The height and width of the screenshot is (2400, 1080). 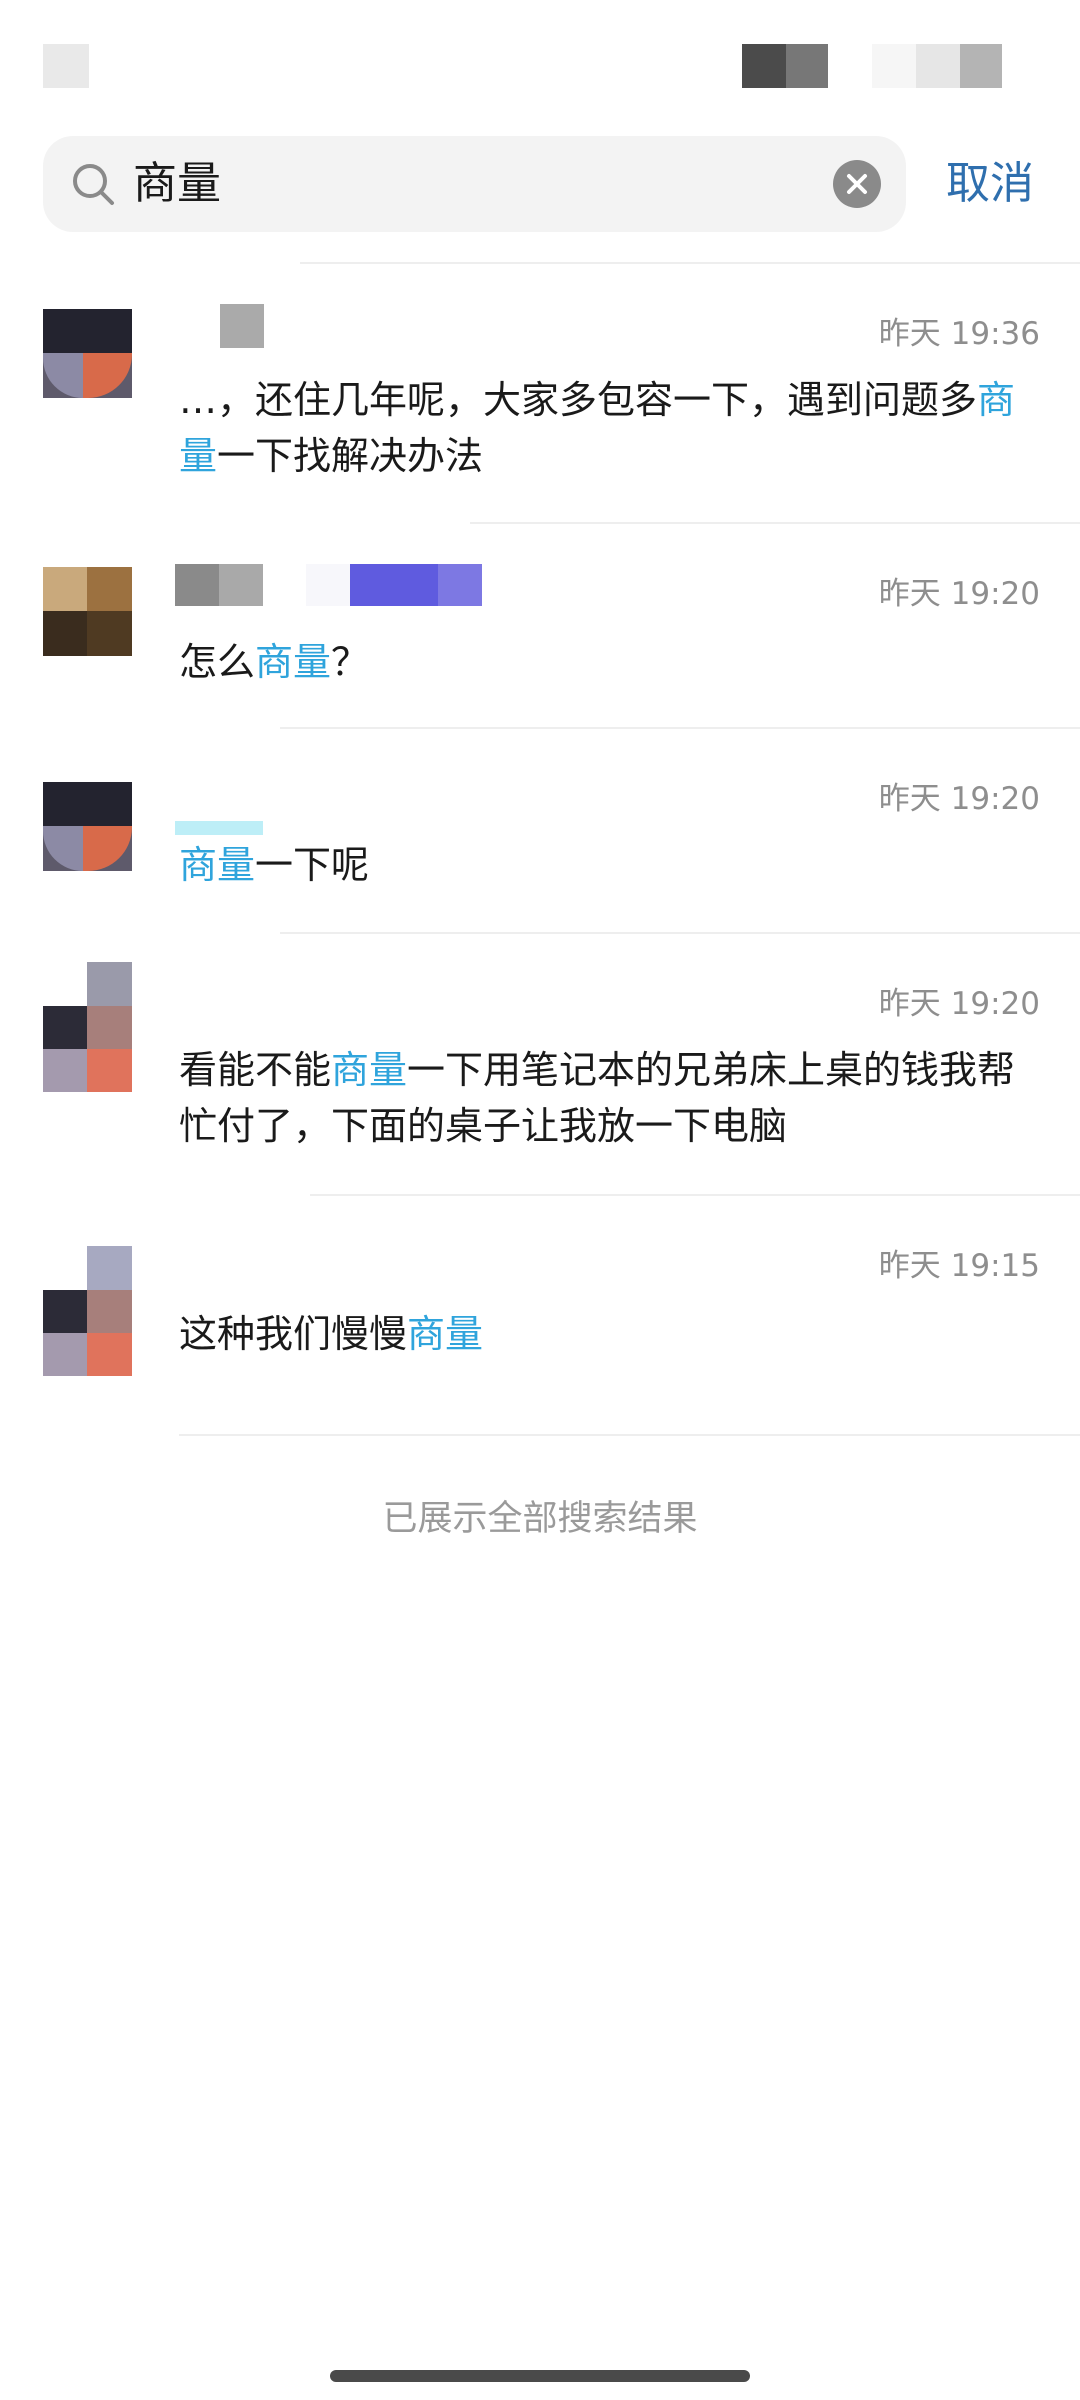 I want to click on result-item: 昨天 19:20 怎么商量？, so click(x=540, y=624).